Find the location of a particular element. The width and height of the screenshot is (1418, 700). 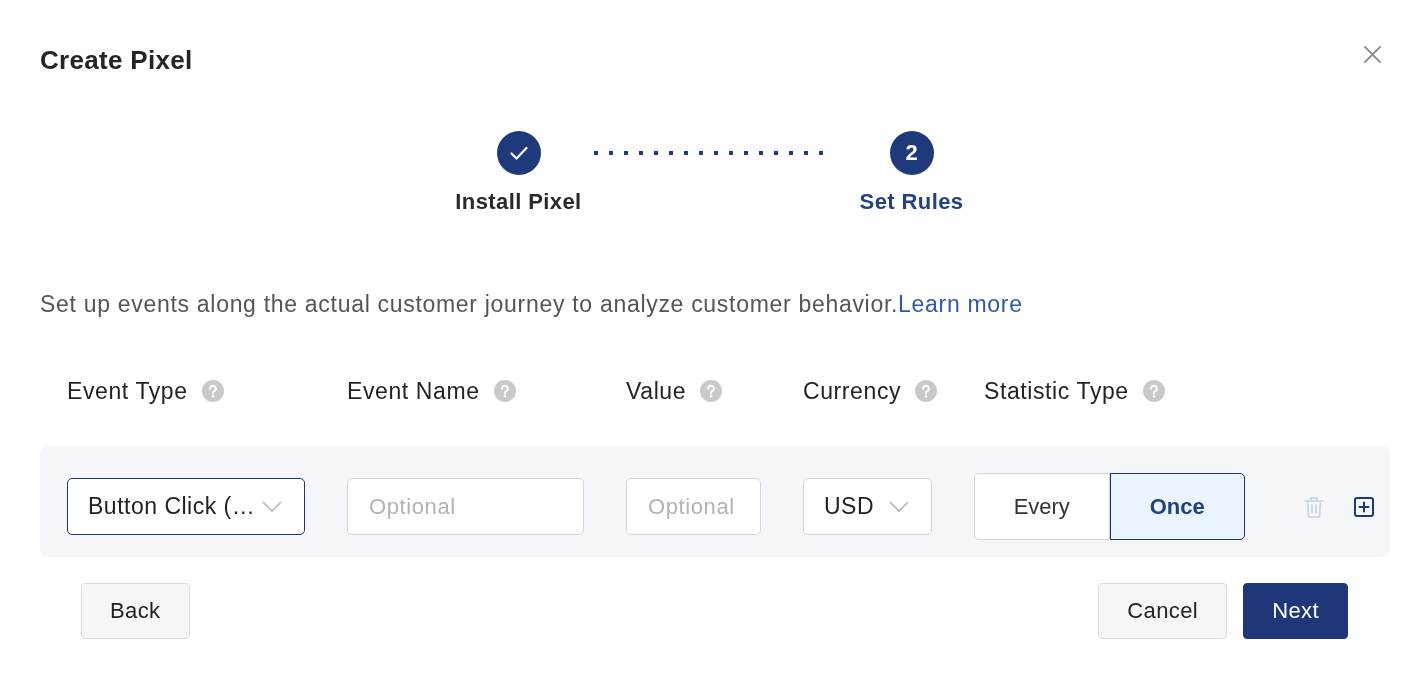

dialog-title: Create Pixel is located at coordinates (116, 60).